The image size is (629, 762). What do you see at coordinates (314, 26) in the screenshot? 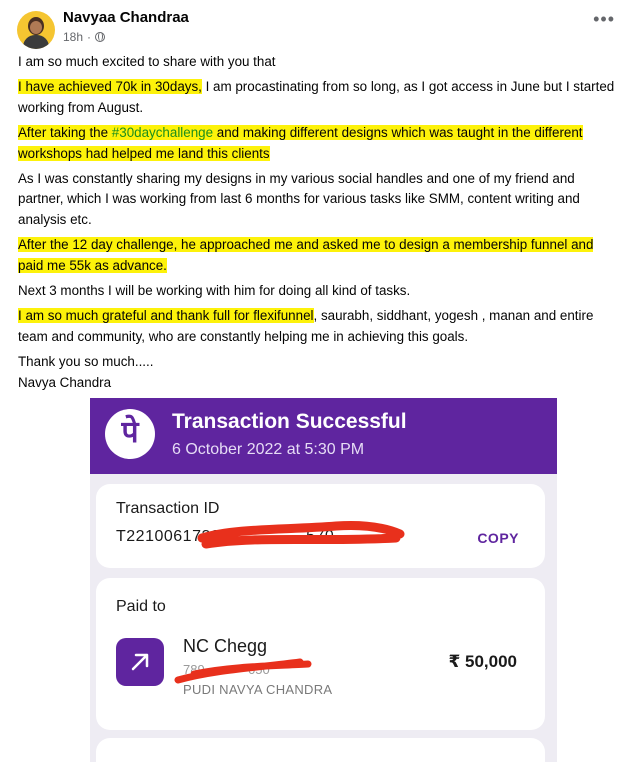
I see `post-header: Navyaa Chandraa 18h · •••` at bounding box center [314, 26].